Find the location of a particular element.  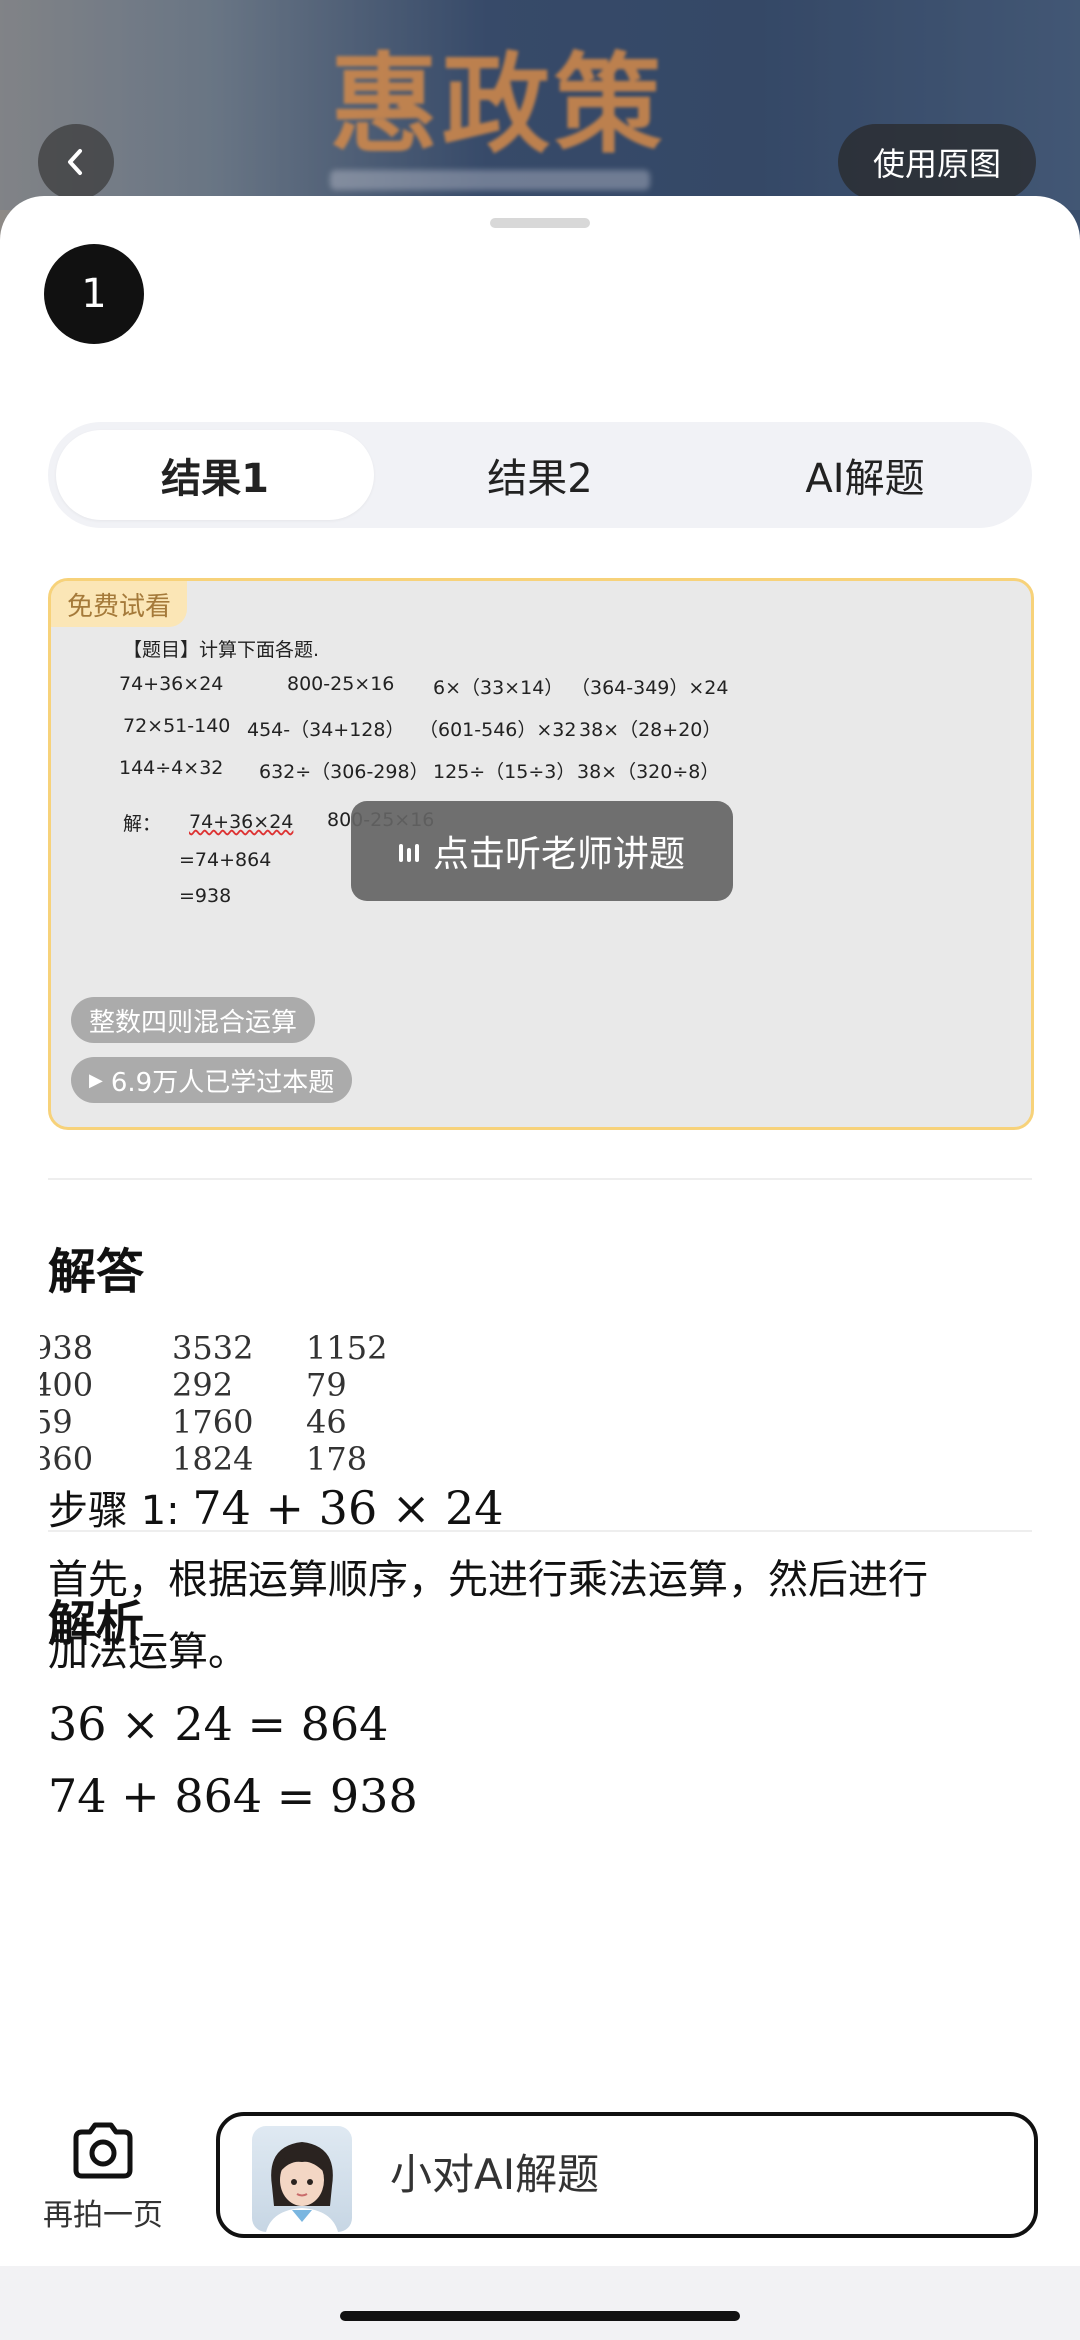

photo-text: 惠政策 is located at coordinates (498, 105).